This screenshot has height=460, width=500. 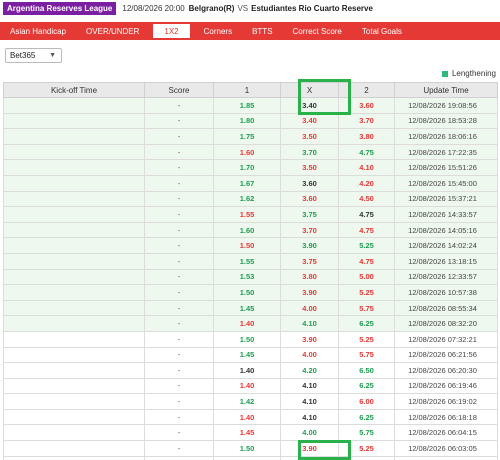 I want to click on home-odds-cell: 1.70, so click(x=247, y=167).